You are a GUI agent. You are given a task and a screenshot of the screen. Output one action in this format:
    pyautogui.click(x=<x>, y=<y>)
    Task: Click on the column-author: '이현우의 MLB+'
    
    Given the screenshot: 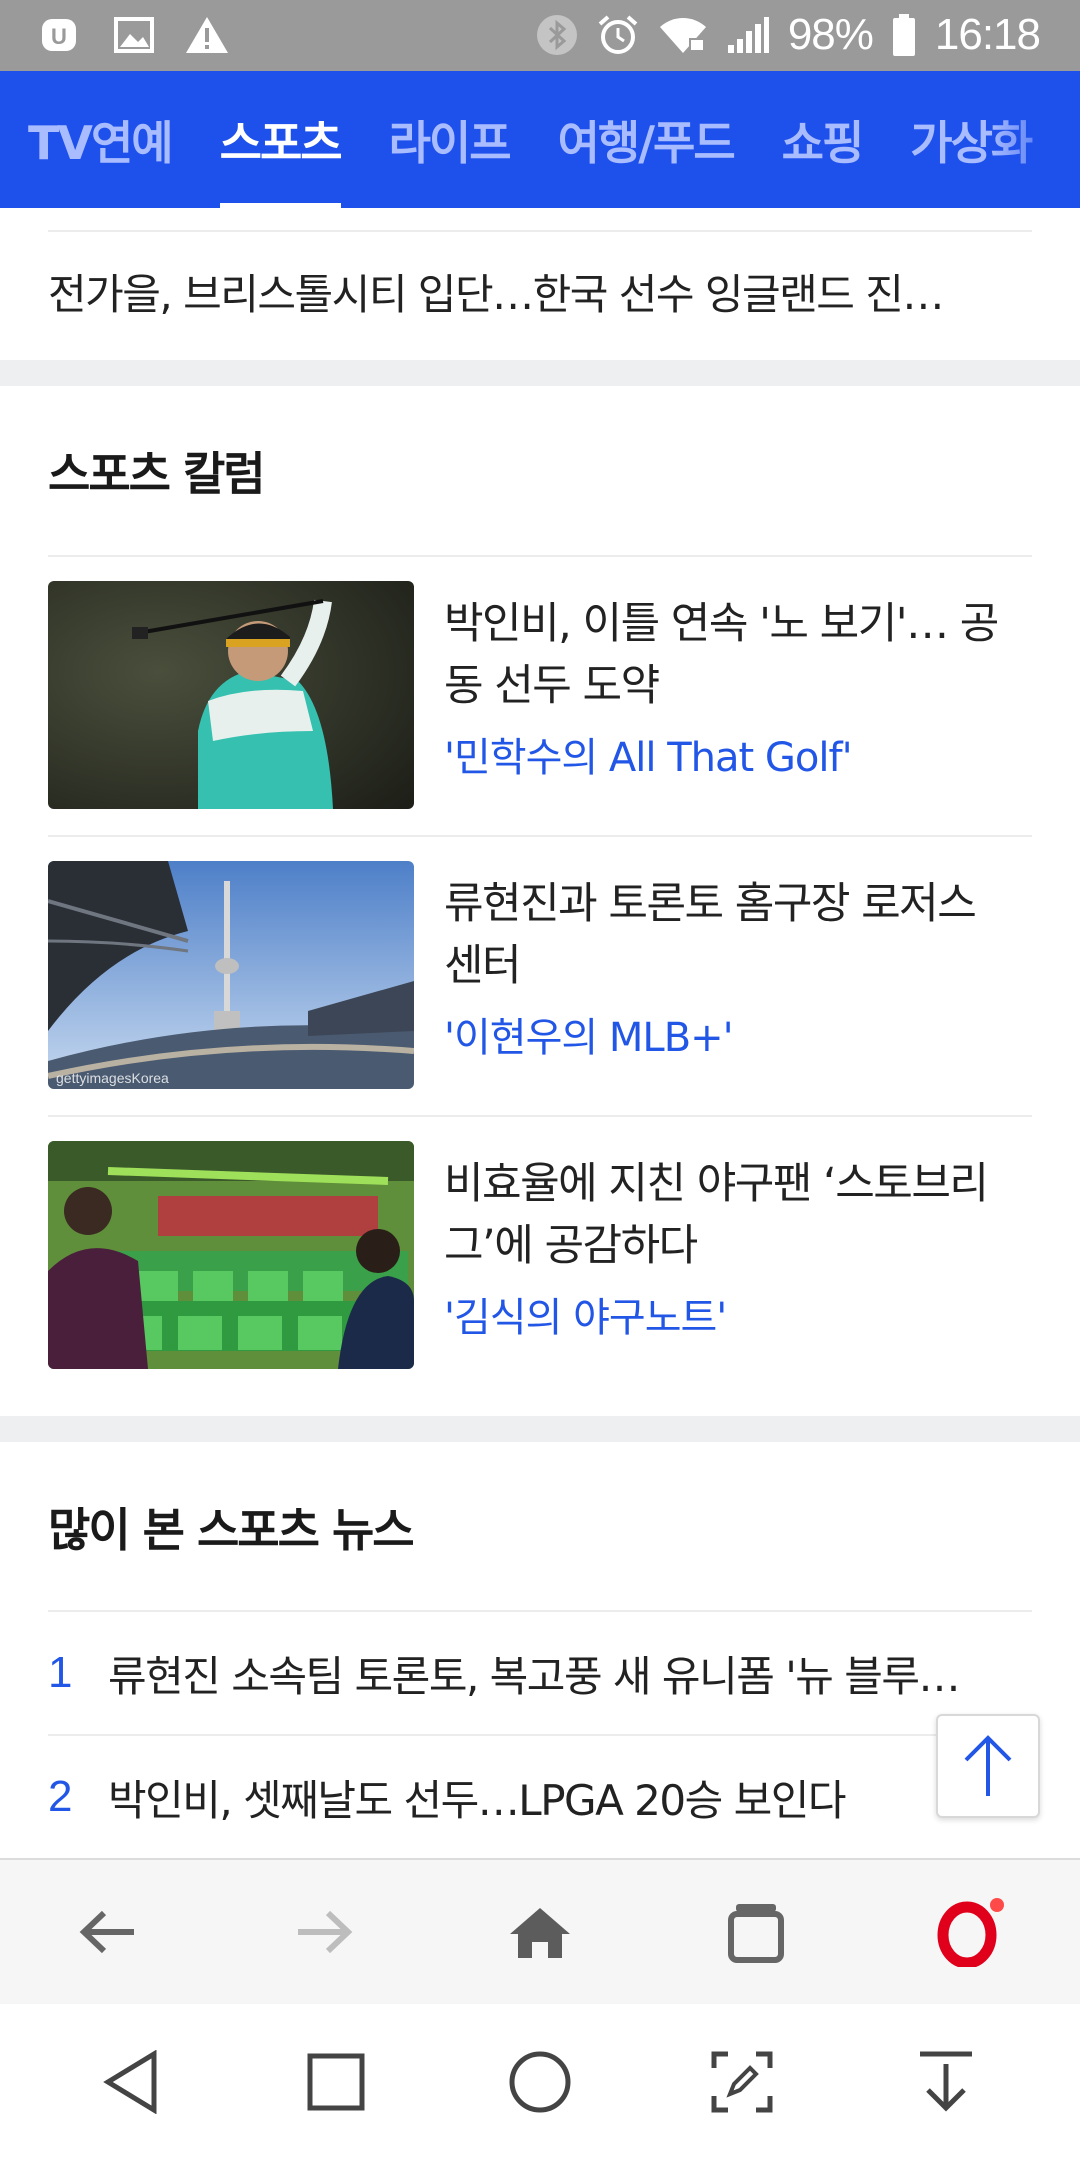 What is the action you would take?
    pyautogui.click(x=589, y=1034)
    